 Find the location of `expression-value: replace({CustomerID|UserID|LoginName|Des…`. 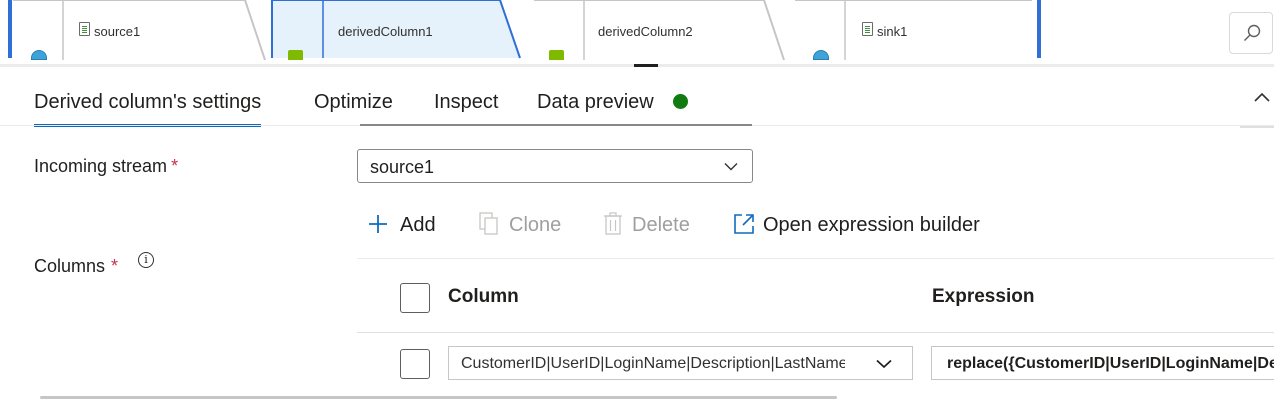

expression-value: replace({CustomerID|UserID|LoginName|Des… is located at coordinates (1110, 363).